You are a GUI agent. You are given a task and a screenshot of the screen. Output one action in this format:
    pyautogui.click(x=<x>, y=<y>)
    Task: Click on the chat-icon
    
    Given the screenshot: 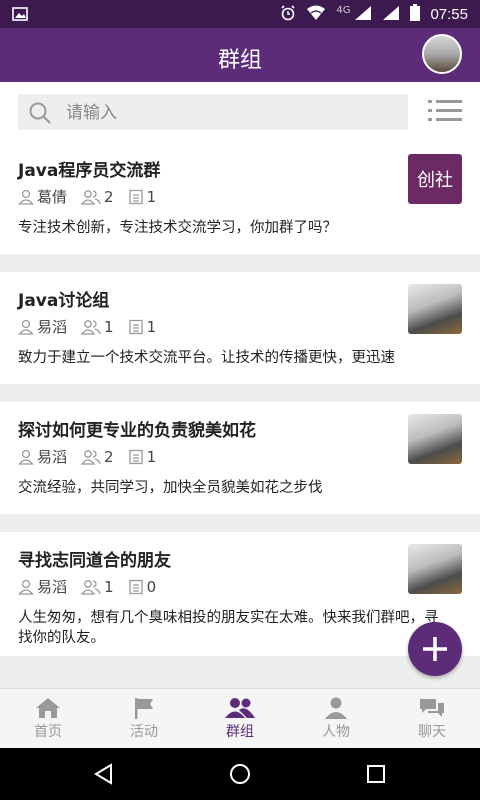 What is the action you would take?
    pyautogui.click(x=432, y=708)
    